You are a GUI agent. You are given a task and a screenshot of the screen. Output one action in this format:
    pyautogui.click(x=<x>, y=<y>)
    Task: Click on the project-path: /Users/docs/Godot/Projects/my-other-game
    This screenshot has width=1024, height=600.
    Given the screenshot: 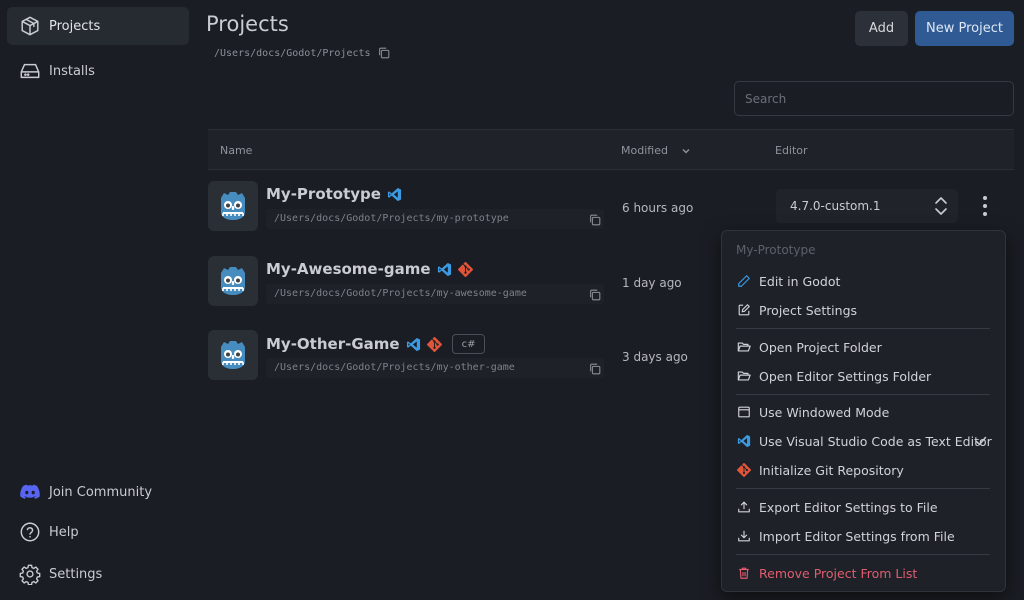 What is the action you would take?
    pyautogui.click(x=435, y=368)
    